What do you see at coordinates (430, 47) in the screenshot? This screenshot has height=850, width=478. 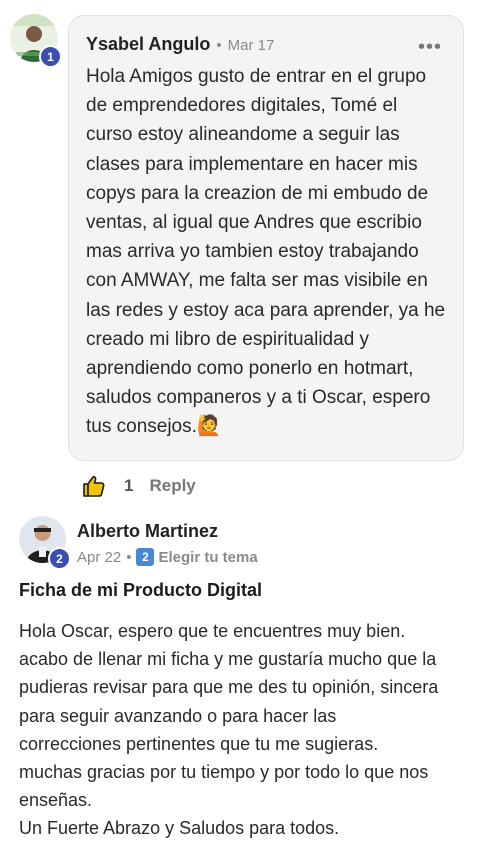 I see `more-horizontal-icon: •••` at bounding box center [430, 47].